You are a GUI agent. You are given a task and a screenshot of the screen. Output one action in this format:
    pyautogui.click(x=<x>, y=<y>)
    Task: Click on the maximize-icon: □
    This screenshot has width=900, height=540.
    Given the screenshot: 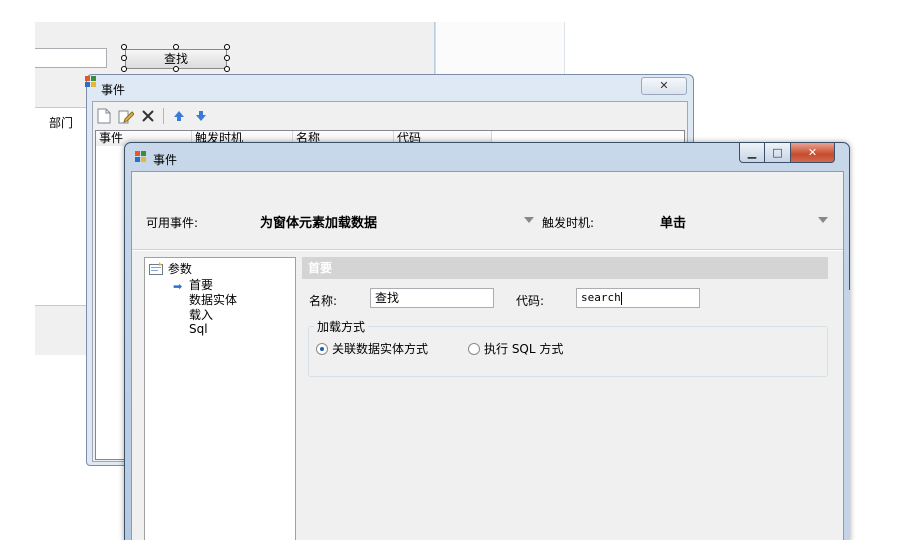 What is the action you would take?
    pyautogui.click(x=777, y=152)
    